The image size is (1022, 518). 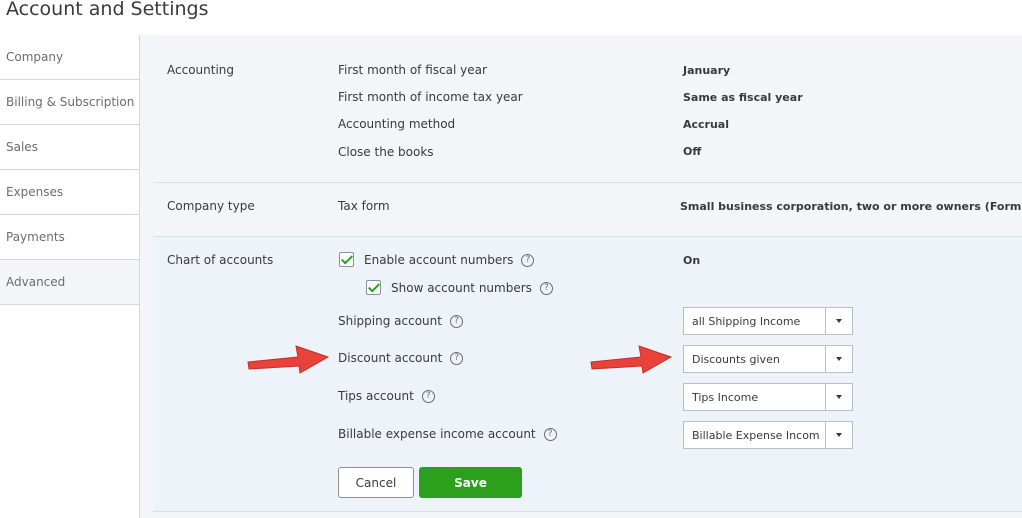 What do you see at coordinates (725, 397) in the screenshot?
I see `tips-account-value: Tips Income` at bounding box center [725, 397].